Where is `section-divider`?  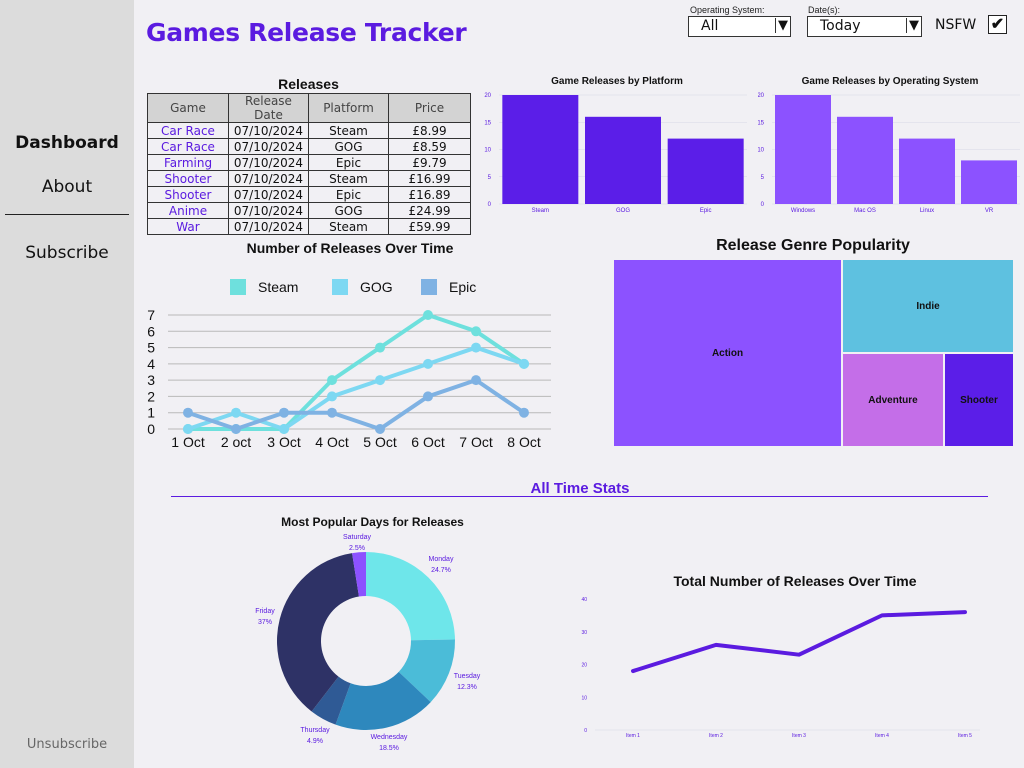 section-divider is located at coordinates (579, 496).